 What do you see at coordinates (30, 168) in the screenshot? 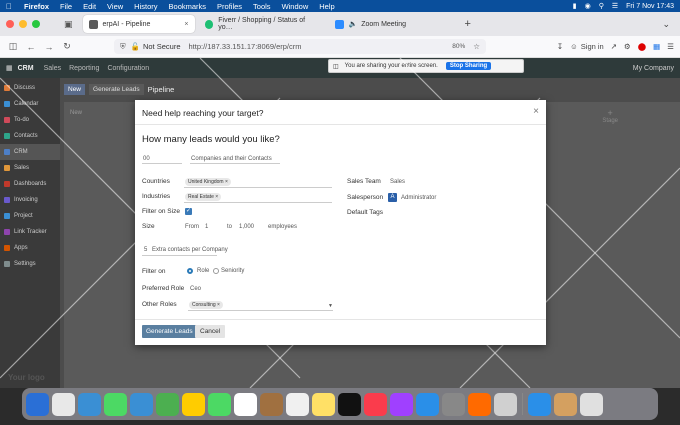
I see `sidebar-item-sales: Sales` at bounding box center [30, 168].